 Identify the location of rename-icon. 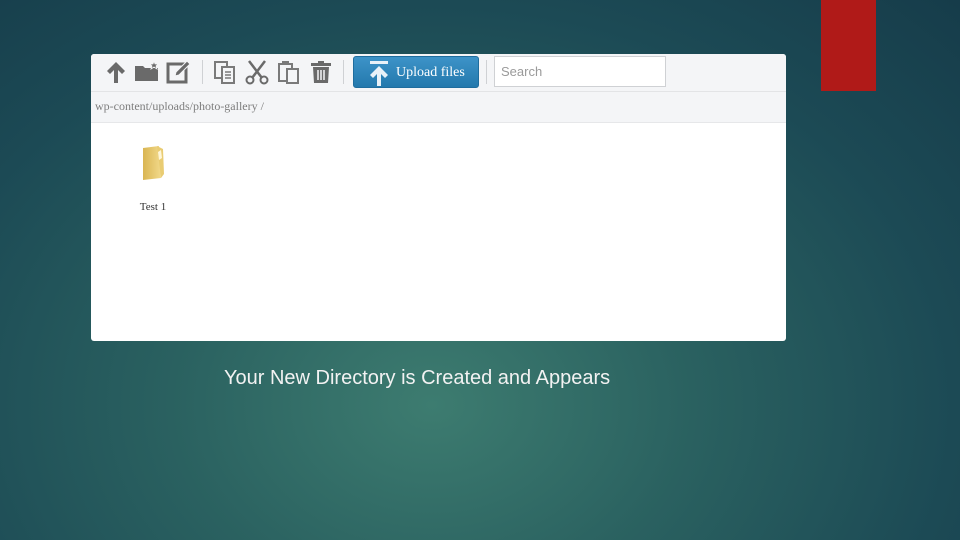
(179, 72).